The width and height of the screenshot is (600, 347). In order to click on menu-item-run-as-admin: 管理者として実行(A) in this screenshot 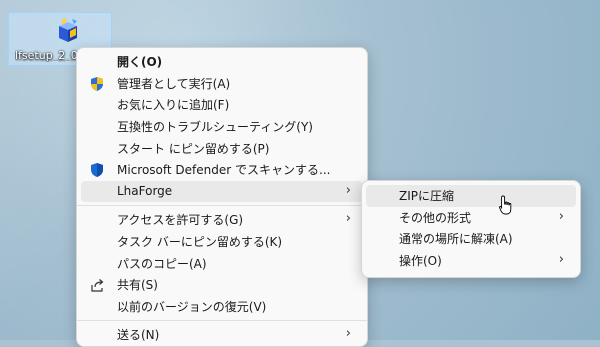, I will do `click(222, 84)`.